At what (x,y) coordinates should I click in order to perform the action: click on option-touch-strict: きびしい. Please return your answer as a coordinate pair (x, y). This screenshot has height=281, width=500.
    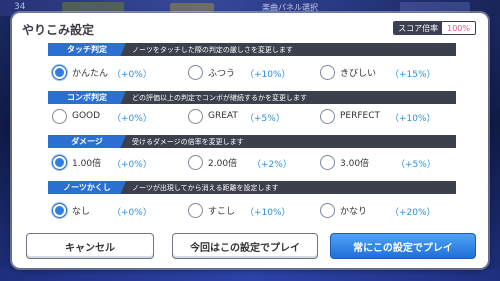
    Looking at the image, I should click on (348, 72).